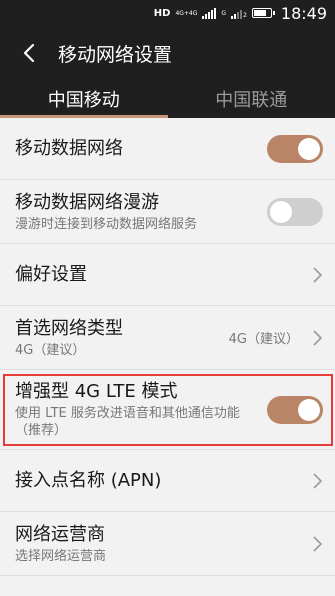 This screenshot has width=335, height=596. What do you see at coordinates (167, 275) in the screenshot?
I see `setting-preferences: 偏好设置` at bounding box center [167, 275].